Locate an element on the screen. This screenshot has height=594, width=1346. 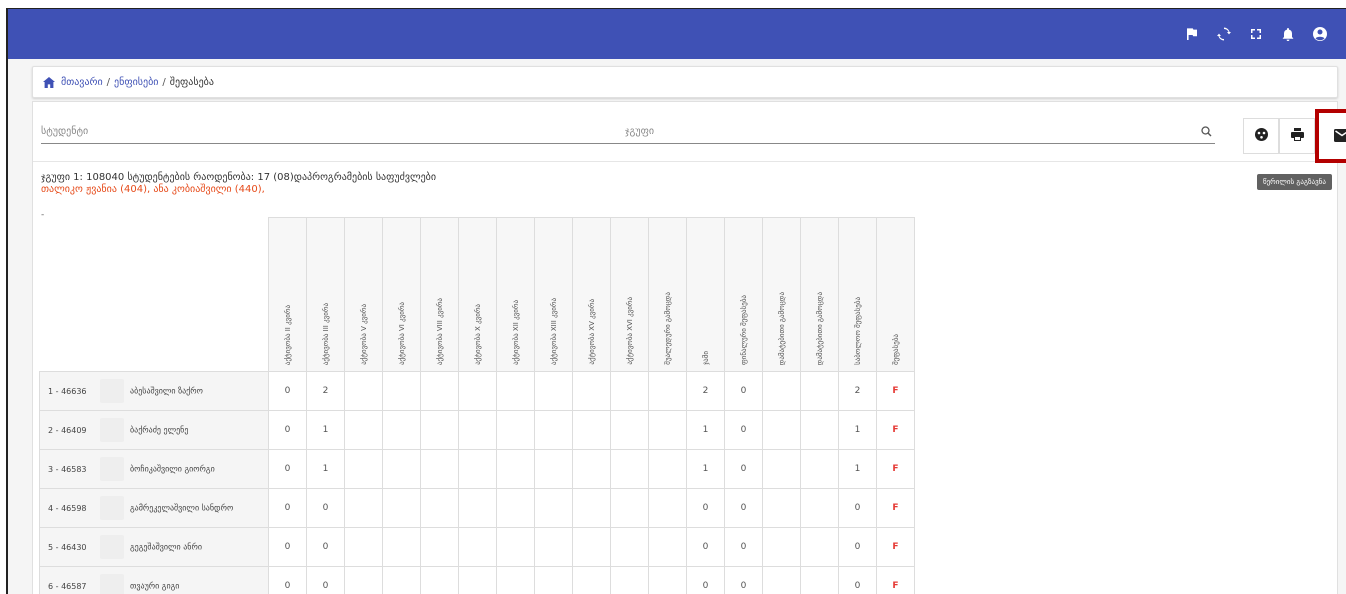
student-name: თვაური გიგი is located at coordinates (154, 586).